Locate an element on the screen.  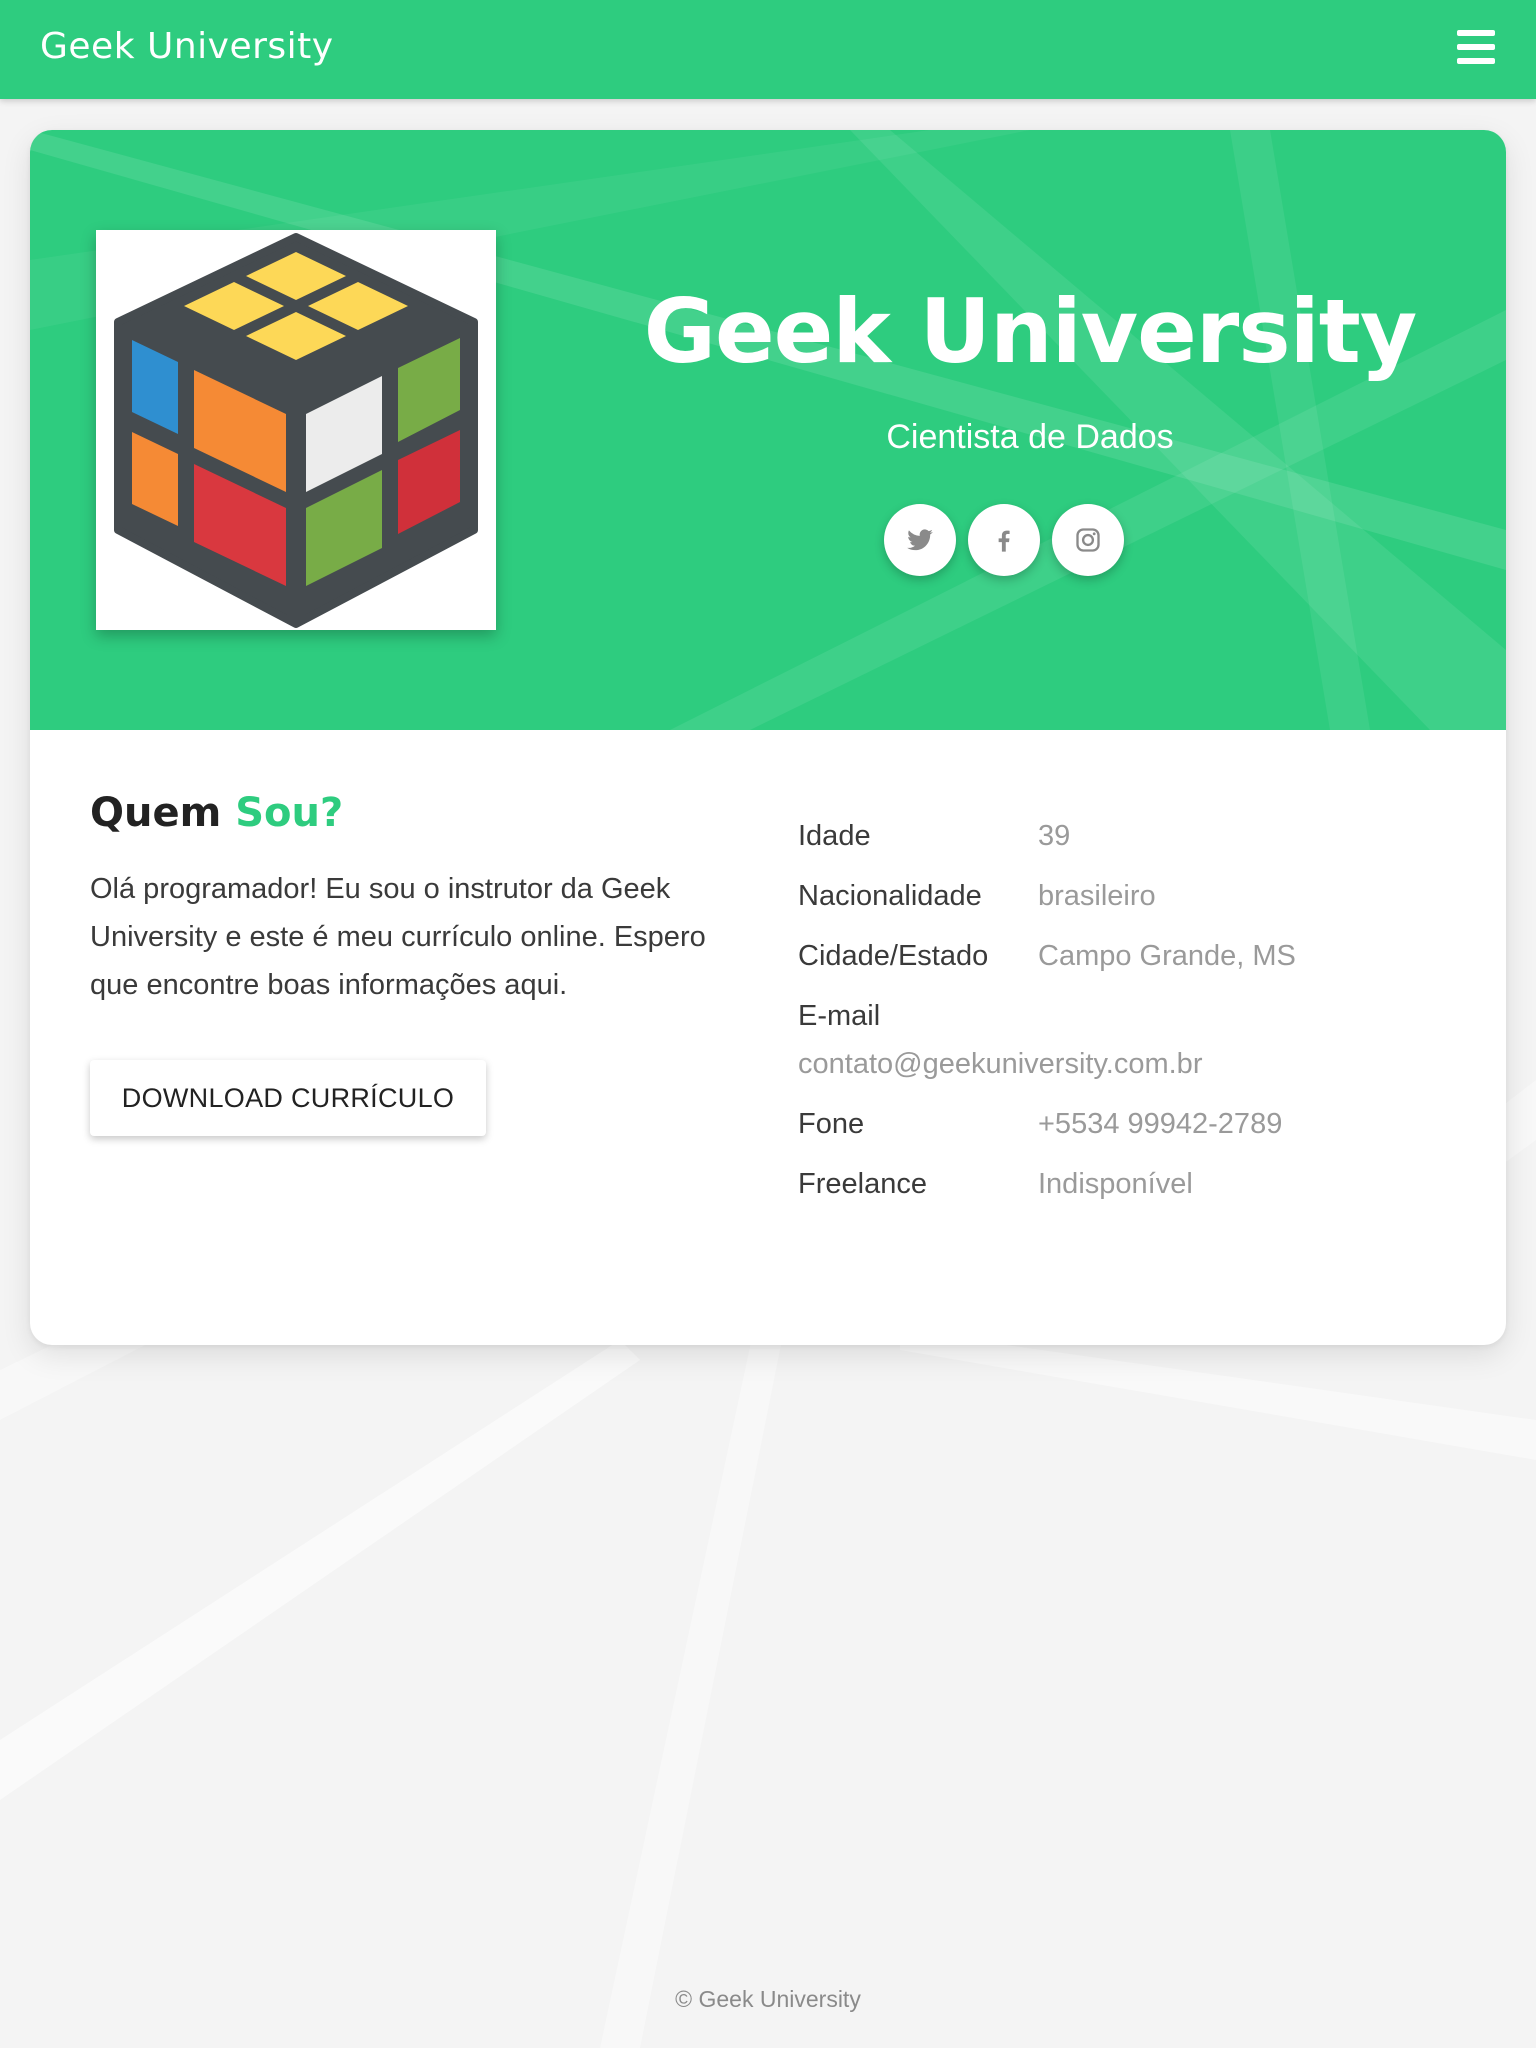
info-label: Freelance is located at coordinates (862, 1184).